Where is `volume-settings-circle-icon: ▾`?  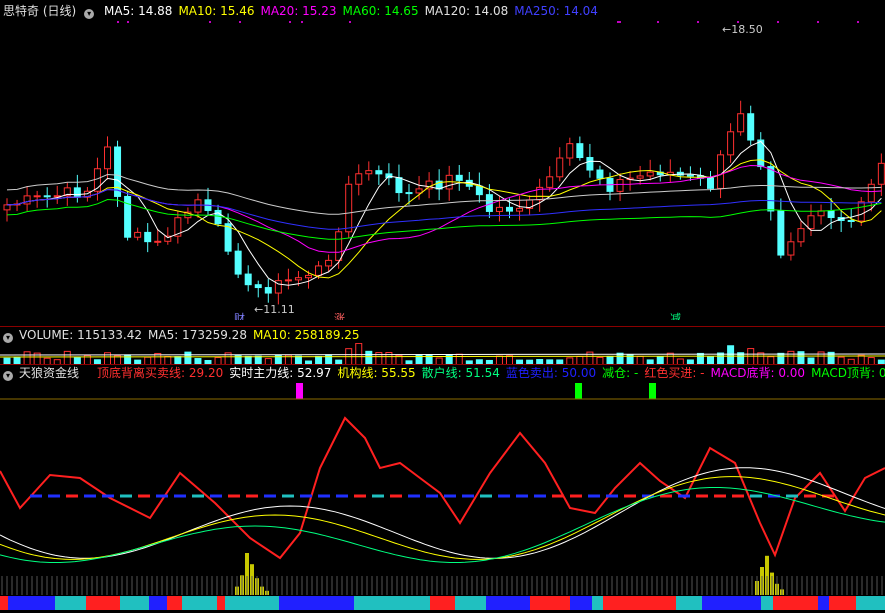 volume-settings-circle-icon: ▾ is located at coordinates (8, 338).